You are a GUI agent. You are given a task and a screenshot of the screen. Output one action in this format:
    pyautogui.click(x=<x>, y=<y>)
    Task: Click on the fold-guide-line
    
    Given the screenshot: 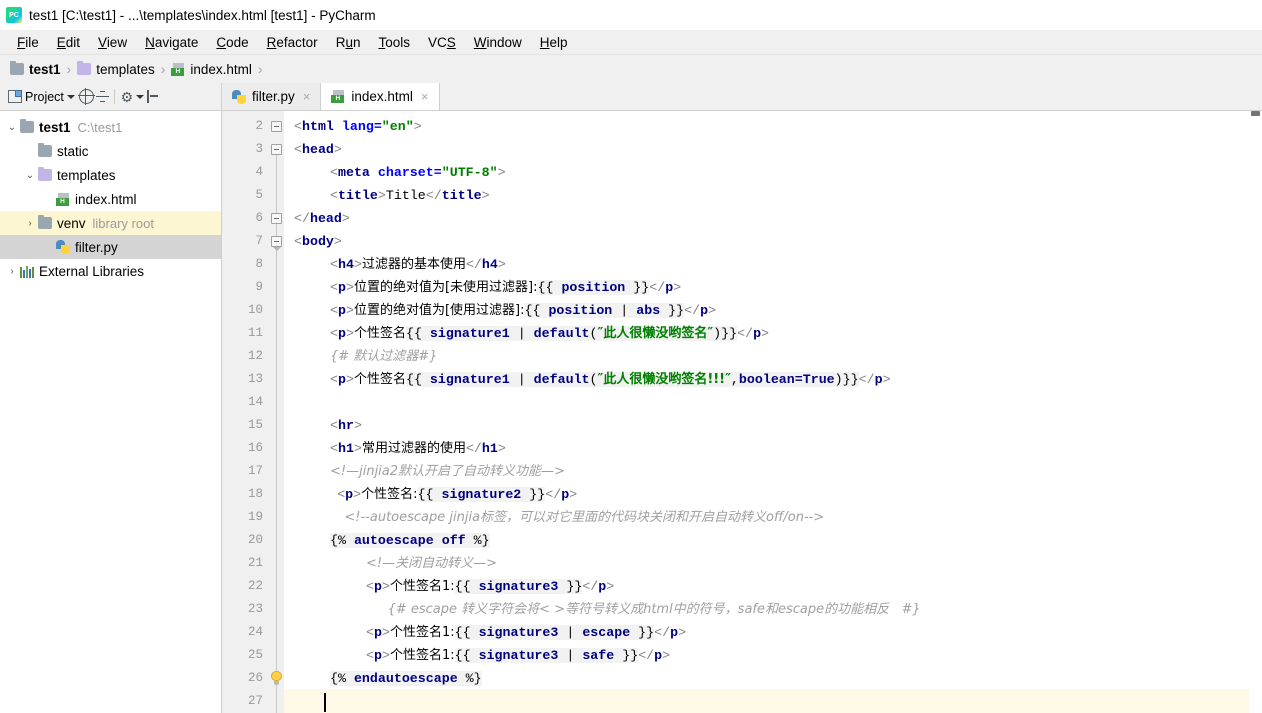 What is the action you would take?
    pyautogui.click(x=276, y=429)
    